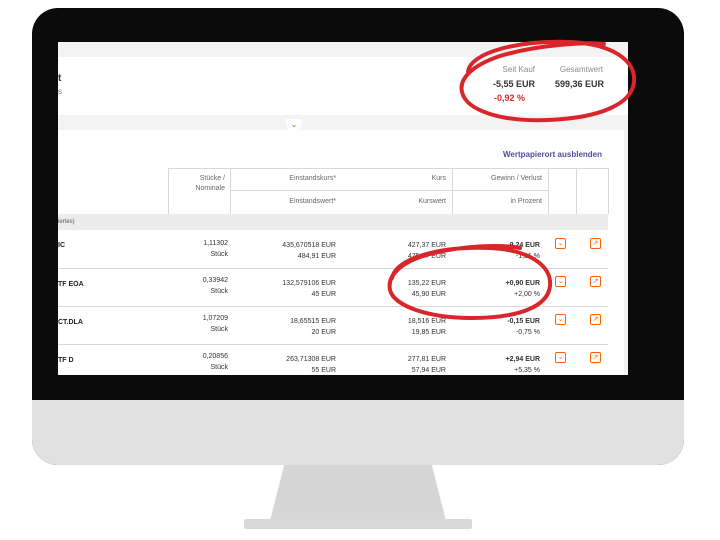 Image resolution: width=720 pixels, height=540 pixels. Describe the element at coordinates (66, 360) in the screenshot. I see `security-name: TF D` at that location.